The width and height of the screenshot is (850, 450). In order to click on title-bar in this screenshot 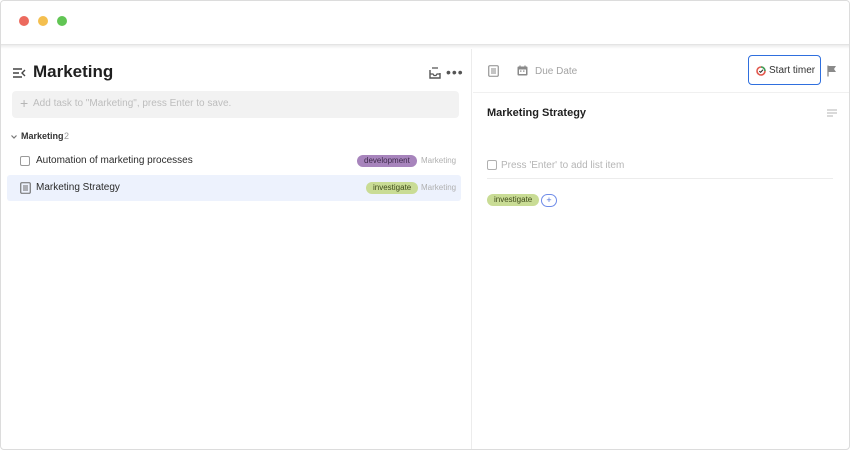, I will do `click(425, 23)`.